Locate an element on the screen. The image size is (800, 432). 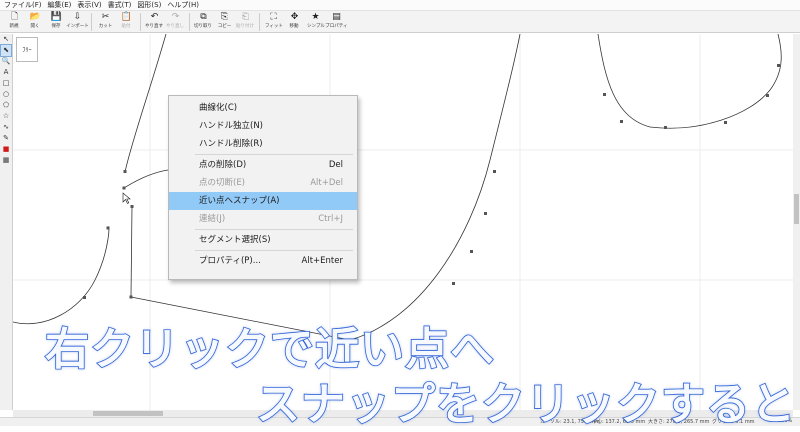
properties-icon: ▤ is located at coordinates (336, 17).